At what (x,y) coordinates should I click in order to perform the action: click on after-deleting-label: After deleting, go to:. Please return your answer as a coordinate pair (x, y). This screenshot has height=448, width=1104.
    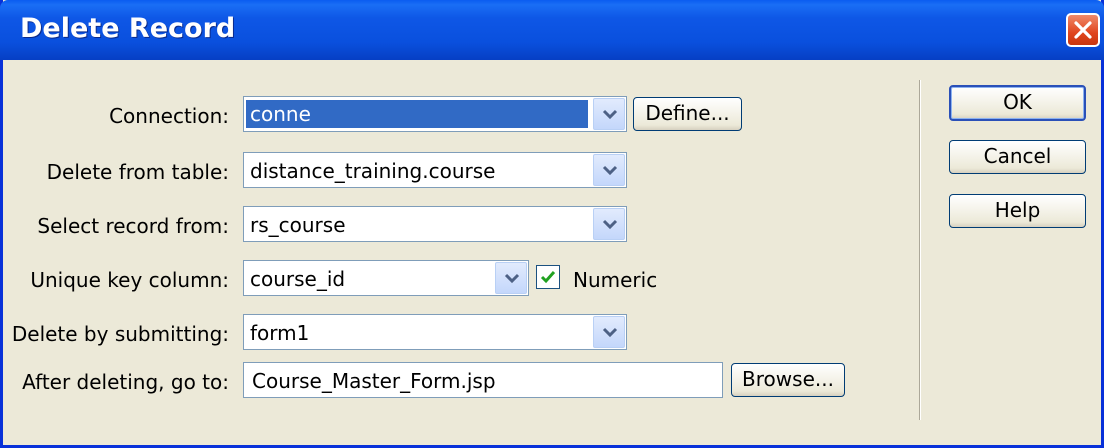
    Looking at the image, I should click on (125, 382).